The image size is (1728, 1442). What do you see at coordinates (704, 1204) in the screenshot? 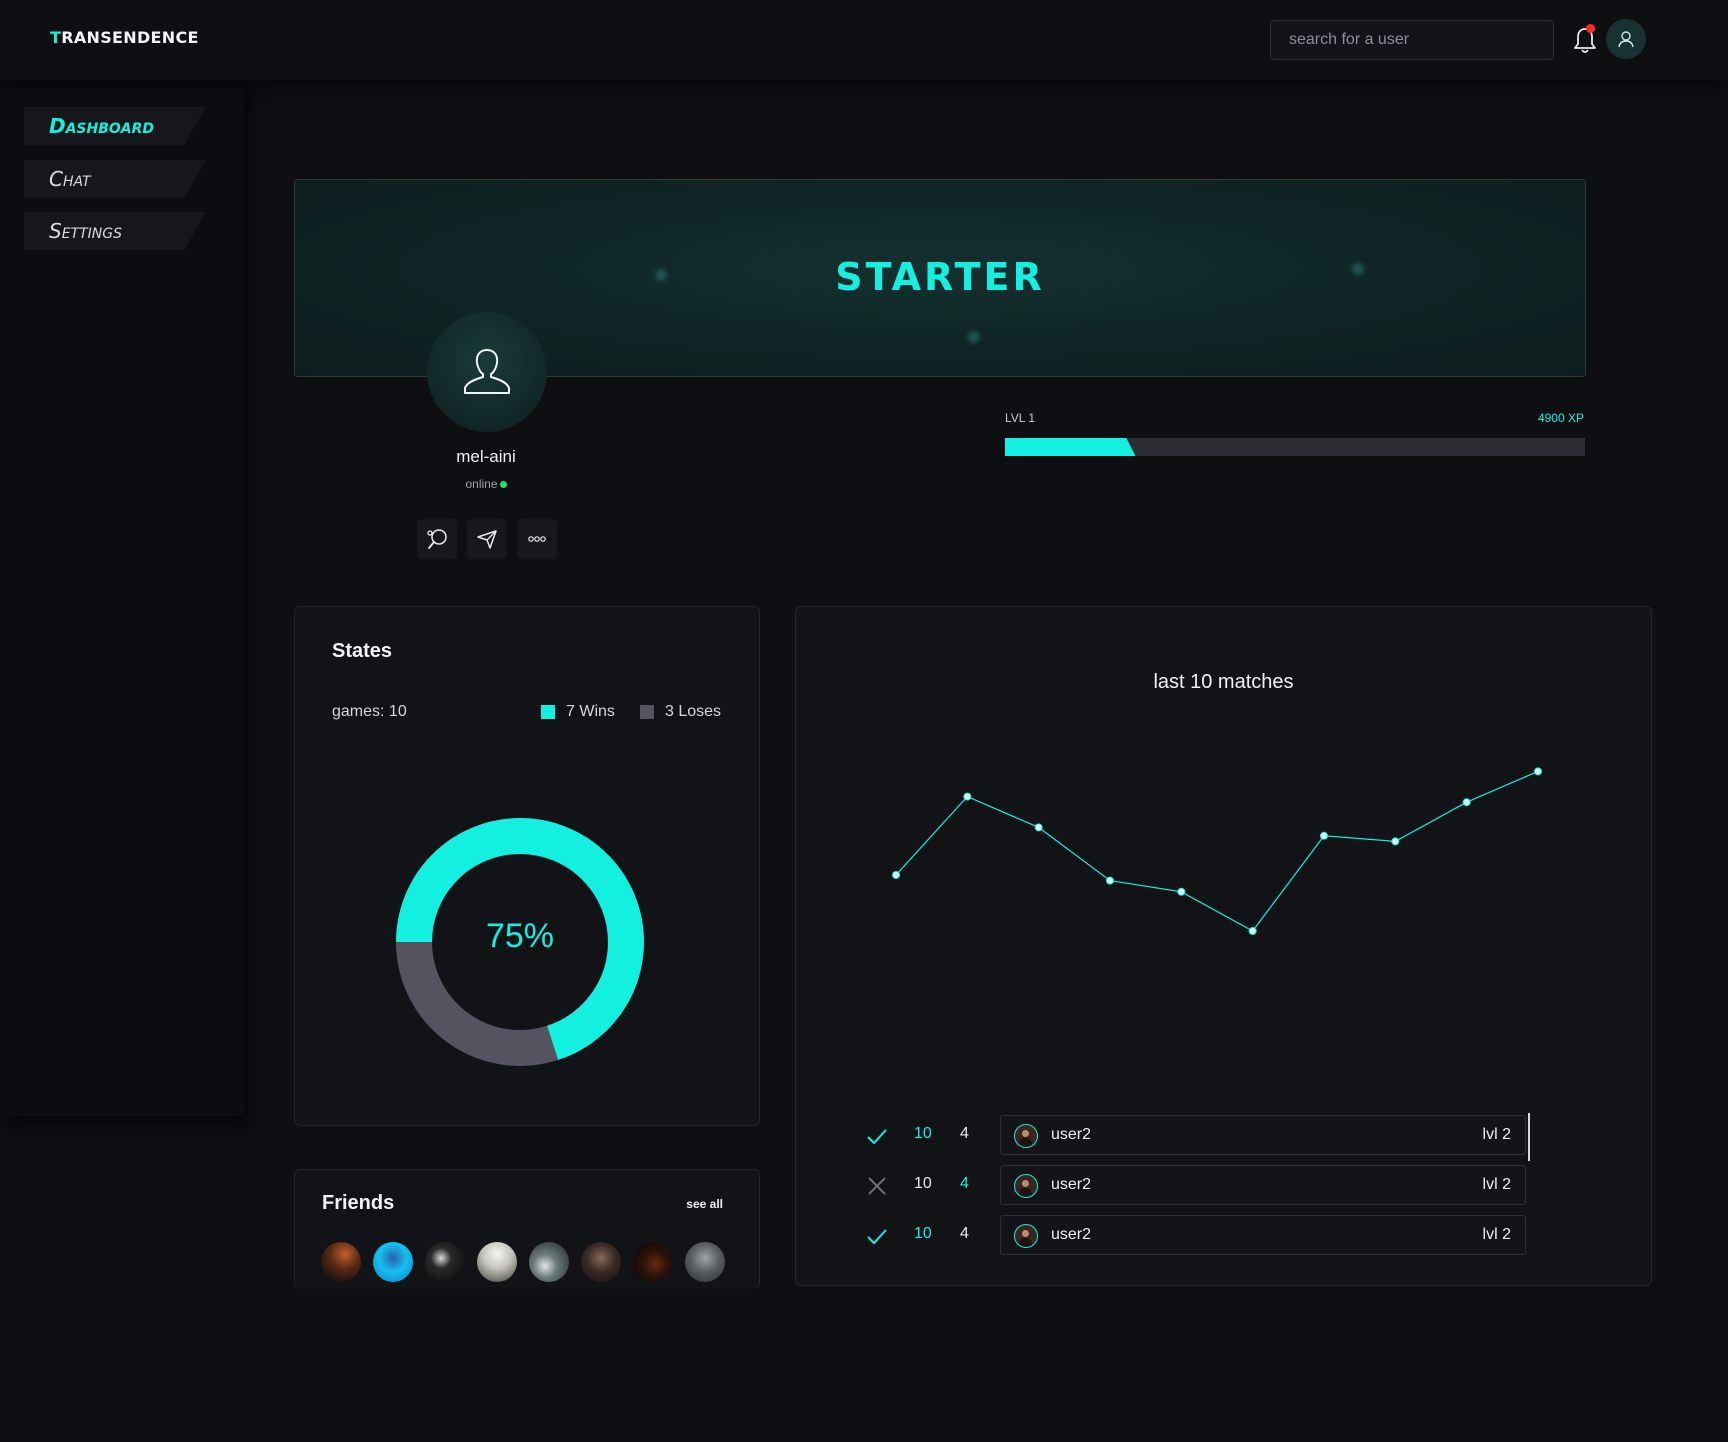
I see `see-all-link: see all` at bounding box center [704, 1204].